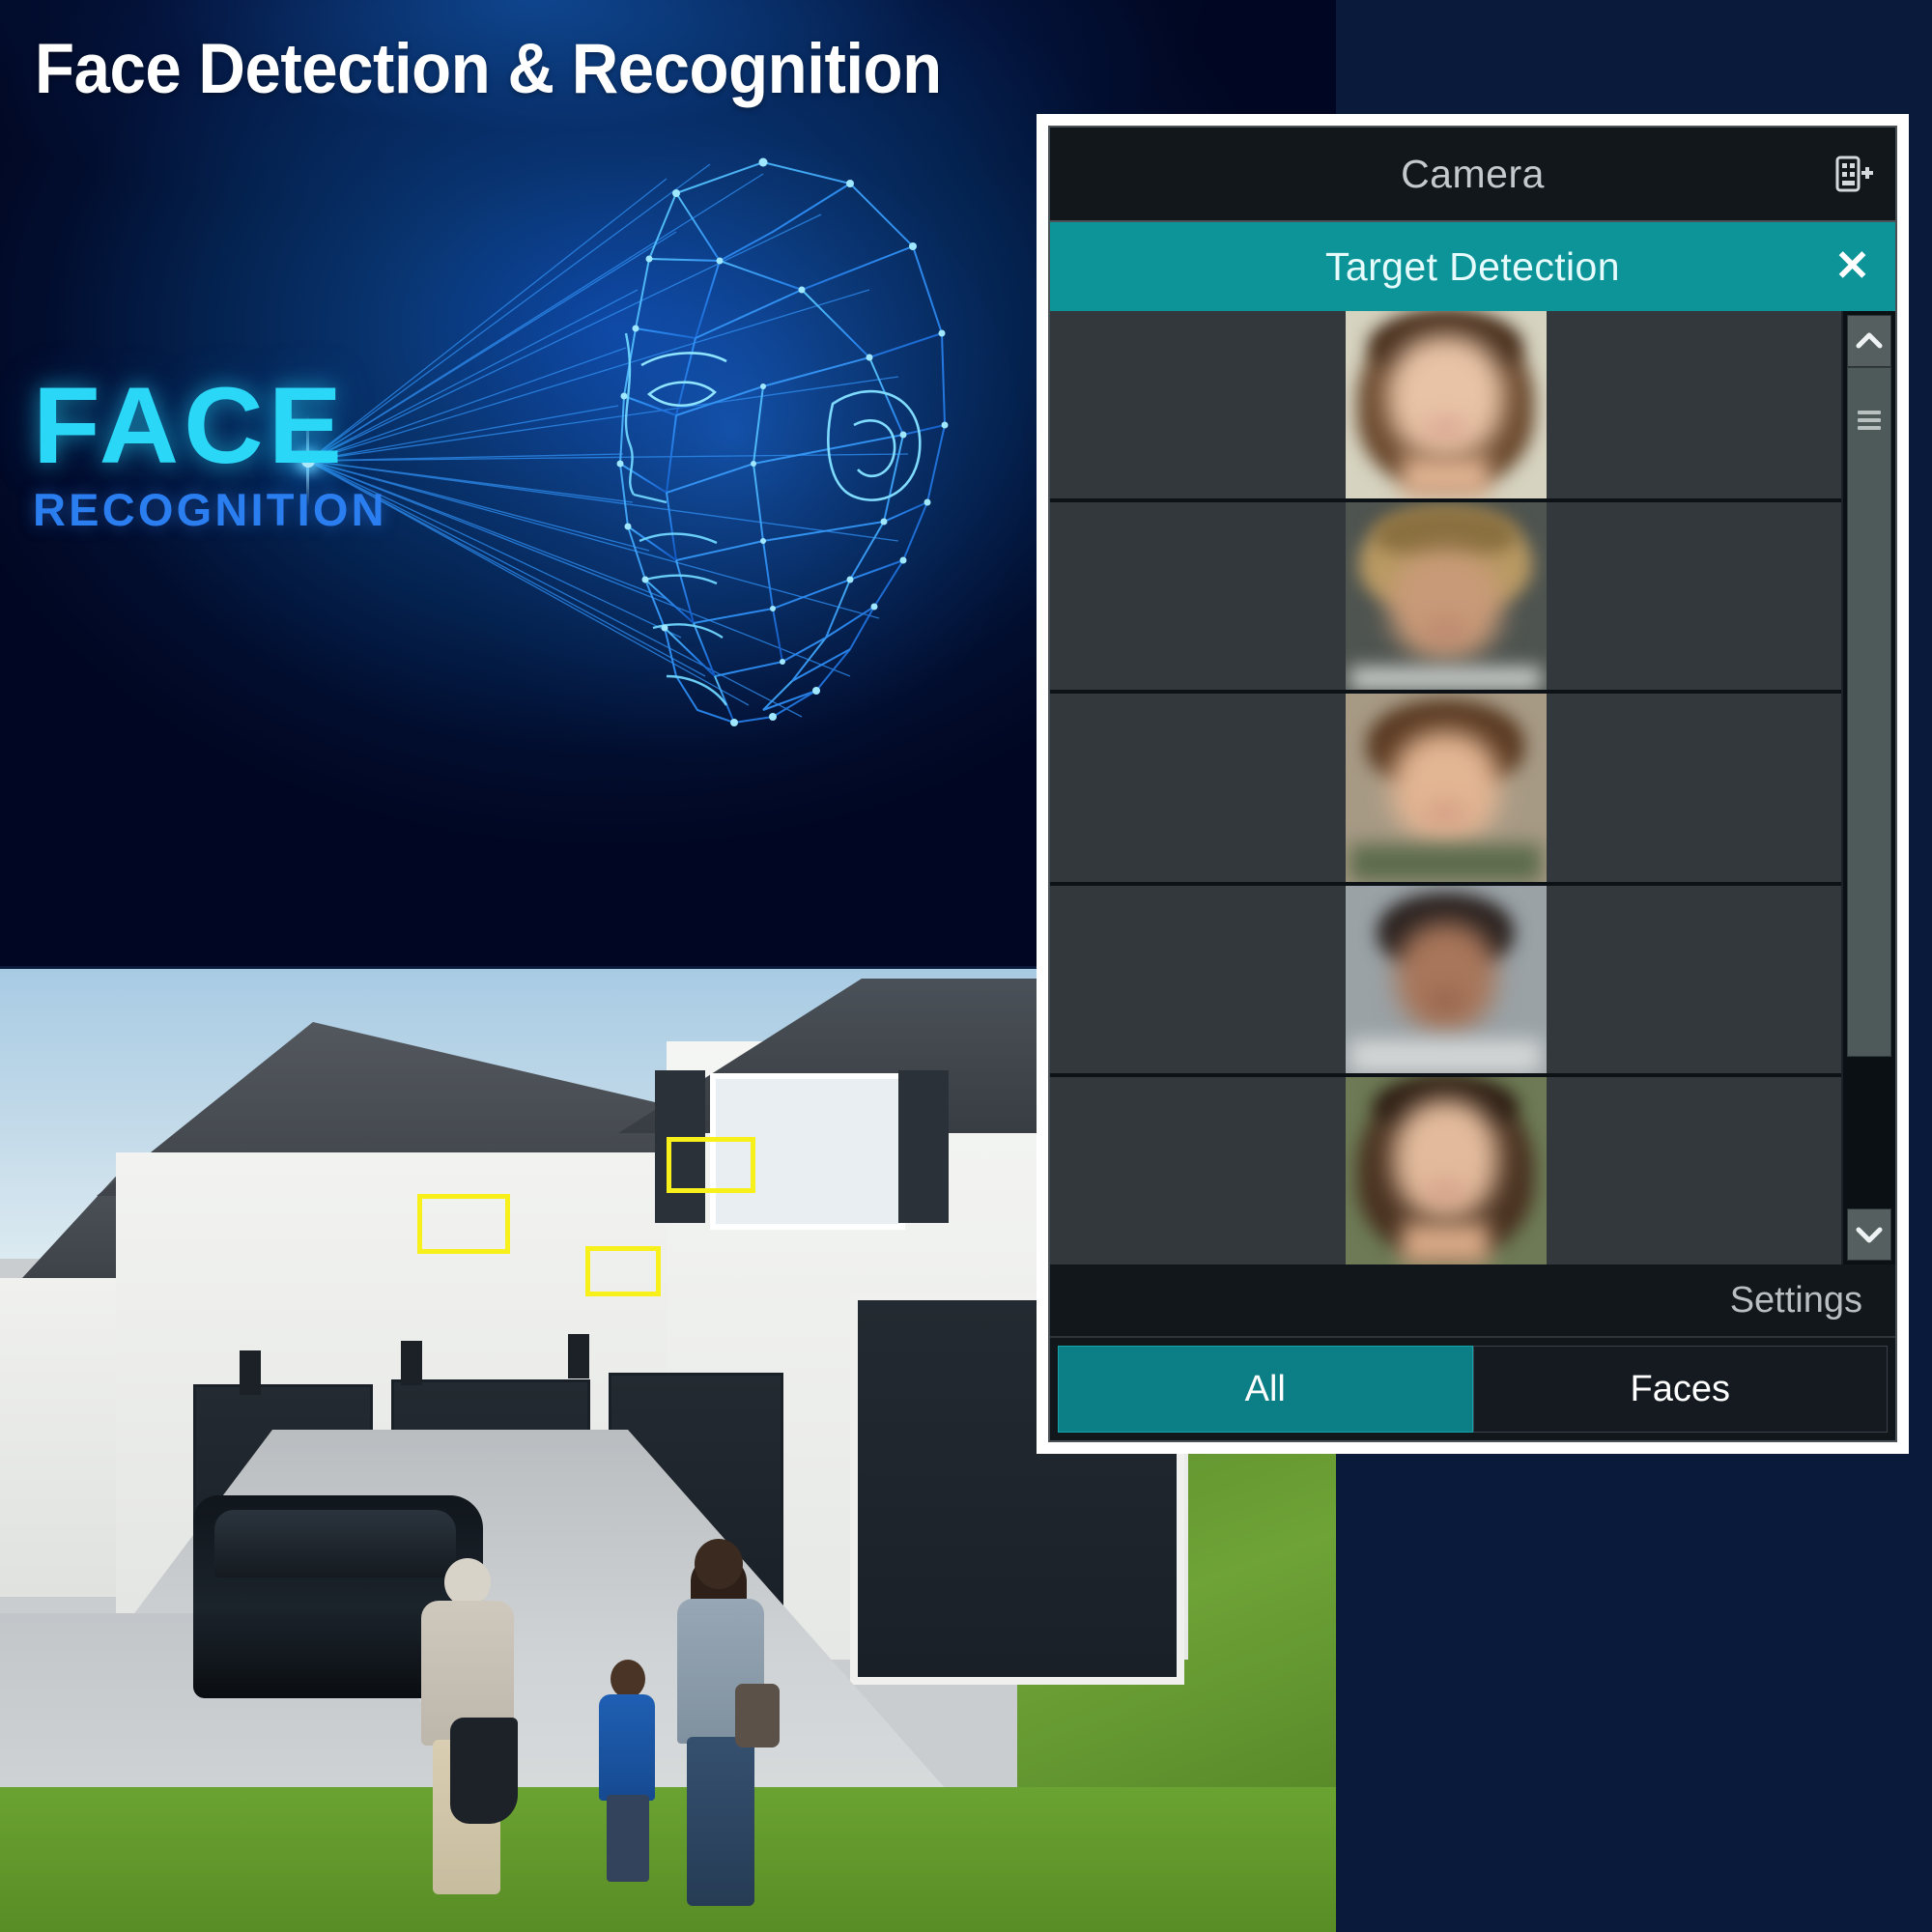 This screenshot has height=1932, width=1932. What do you see at coordinates (720, 1821) in the screenshot?
I see `woman-legs` at bounding box center [720, 1821].